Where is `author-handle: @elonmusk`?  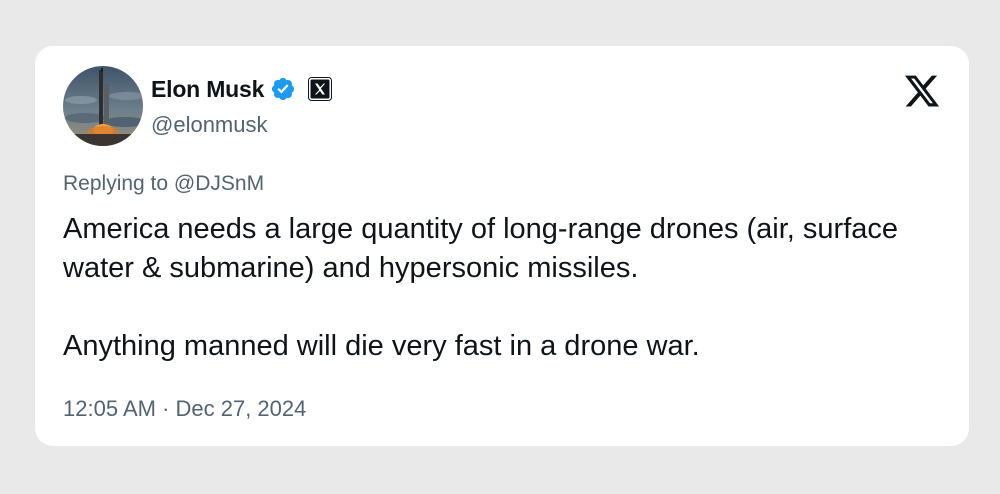
author-handle: @elonmusk is located at coordinates (209, 125).